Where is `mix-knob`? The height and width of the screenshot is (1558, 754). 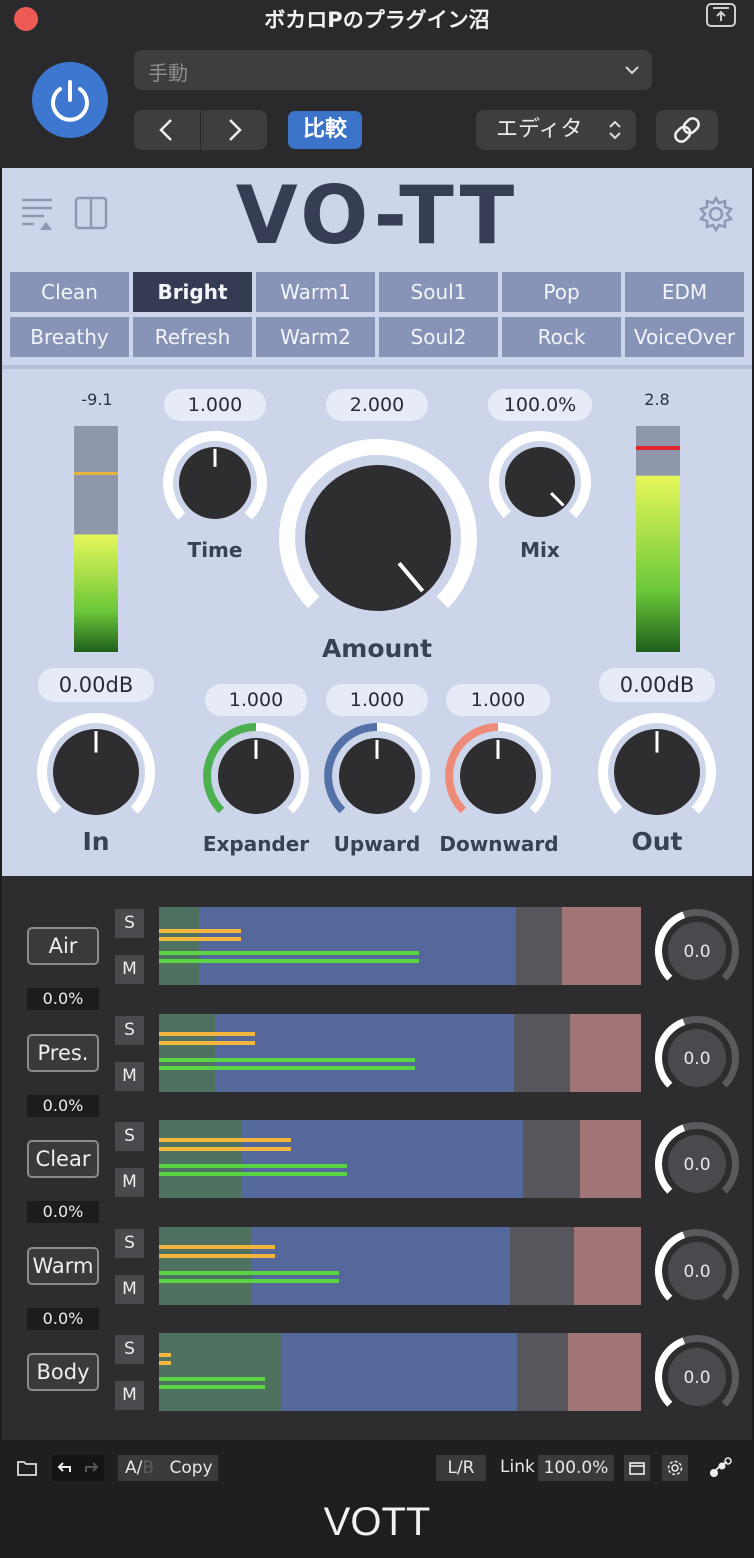 mix-knob is located at coordinates (540, 482).